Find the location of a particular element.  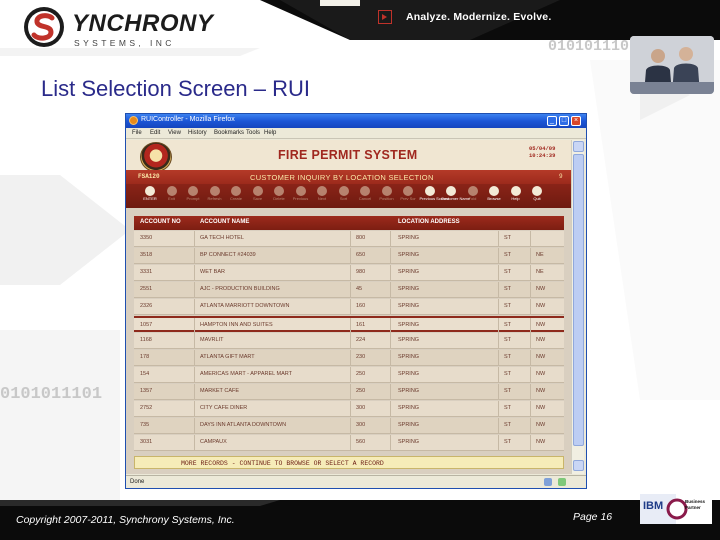

table-row: 2752 CITY CAFE DINER 300 SPRING ST NW is located at coordinates (349, 409).